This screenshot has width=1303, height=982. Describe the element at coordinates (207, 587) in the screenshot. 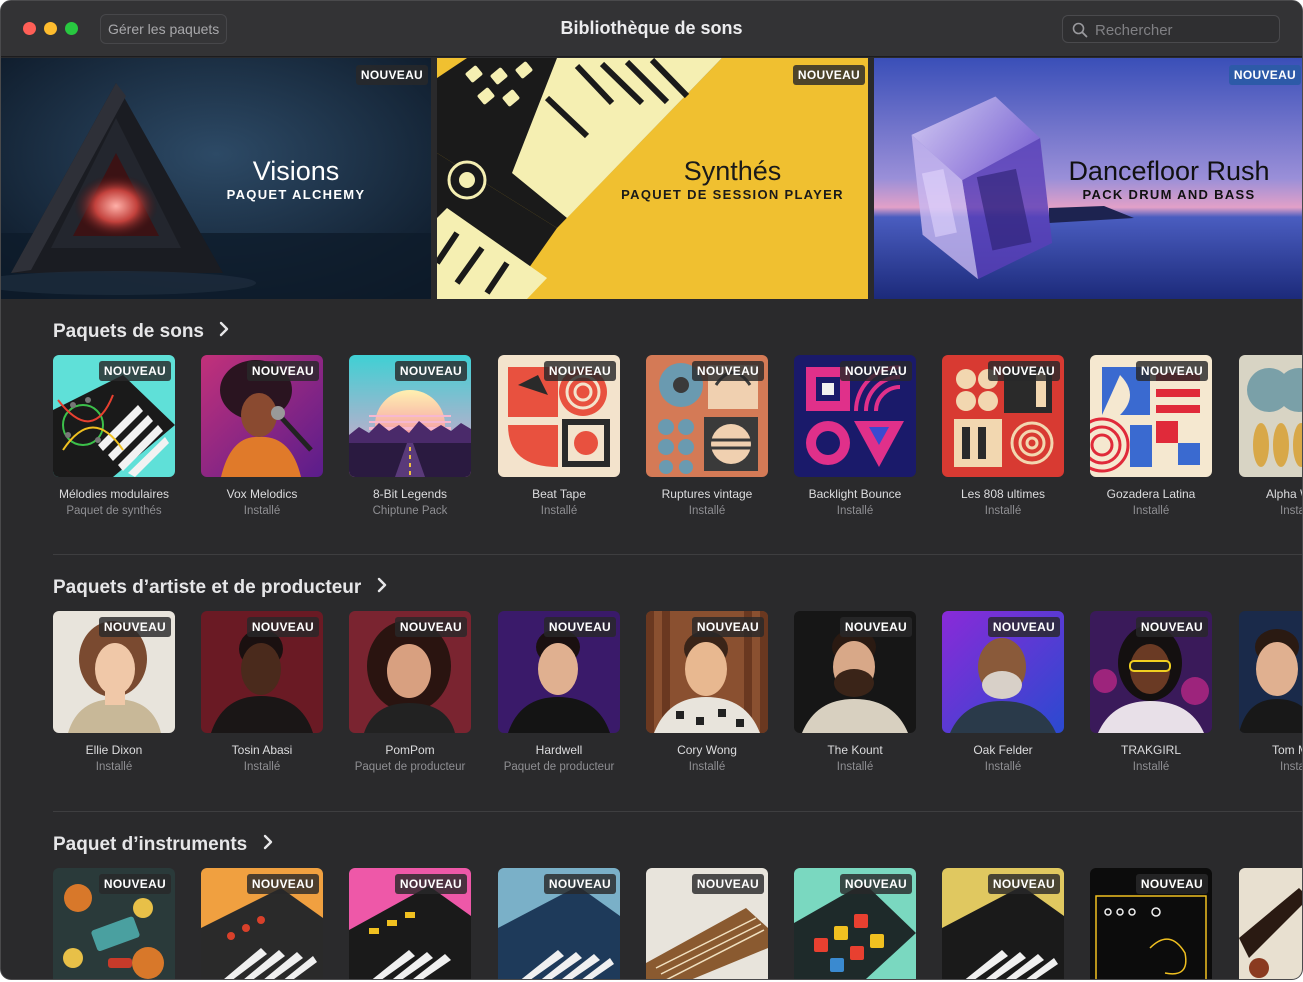

I see `section-title-label: Paquets d’artiste et de producteur` at that location.